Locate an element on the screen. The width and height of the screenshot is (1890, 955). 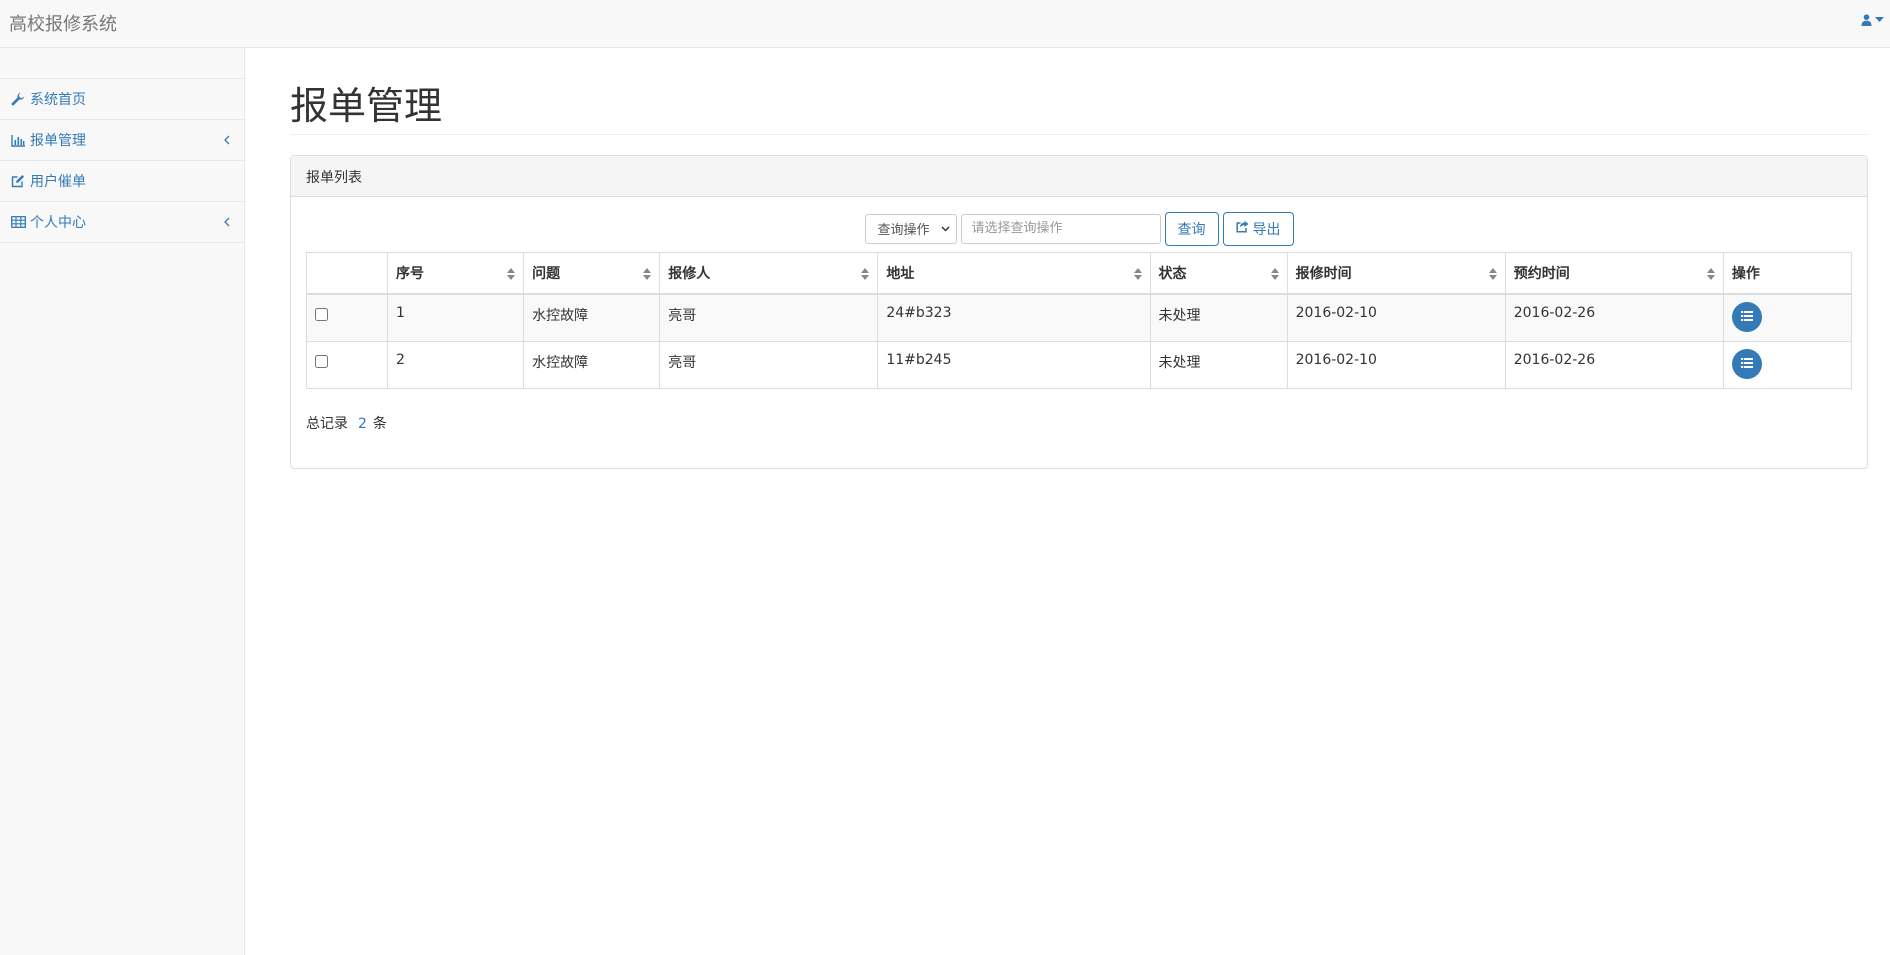
query-type-select-value: 查询操作 is located at coordinates (903, 231).